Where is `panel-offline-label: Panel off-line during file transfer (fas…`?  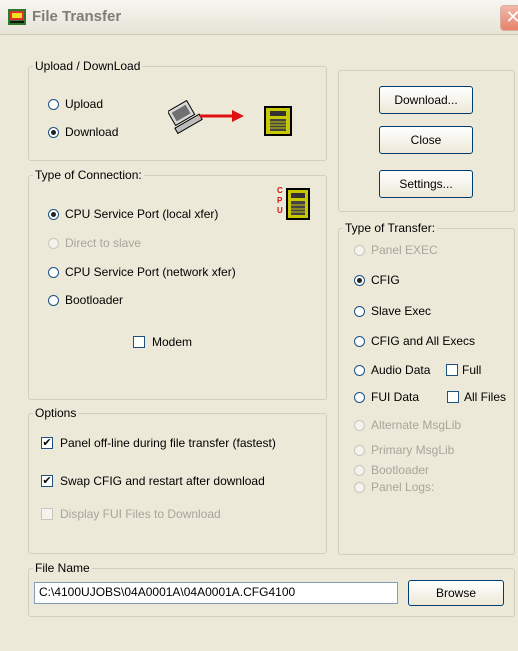 panel-offline-label: Panel off-line during file transfer (fas… is located at coordinates (168, 443).